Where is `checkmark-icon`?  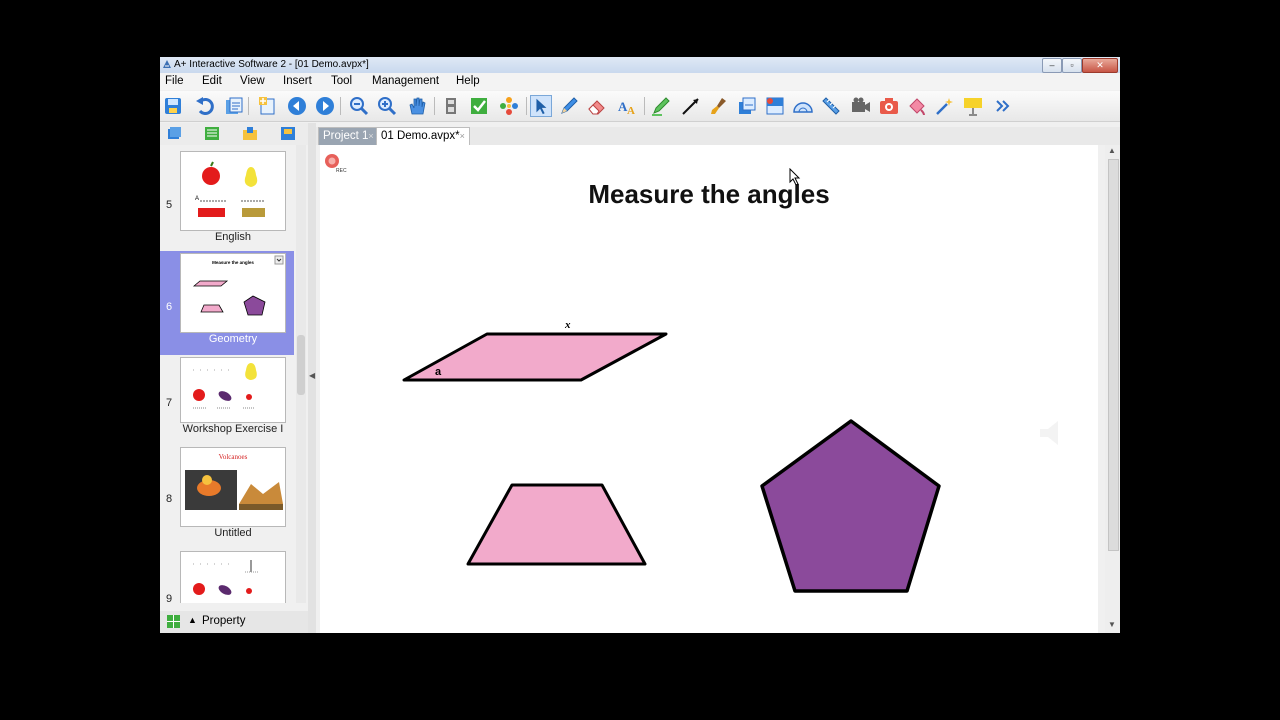
checkmark-icon is located at coordinates (479, 106).